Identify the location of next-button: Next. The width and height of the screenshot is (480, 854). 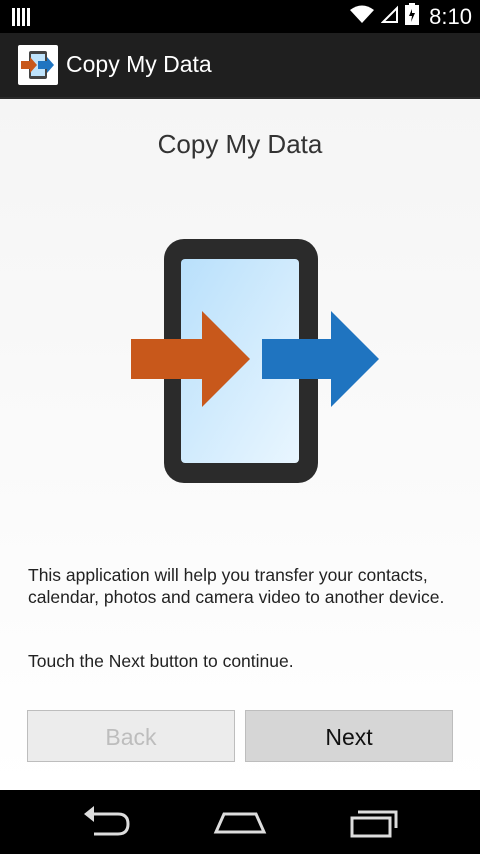
(349, 736).